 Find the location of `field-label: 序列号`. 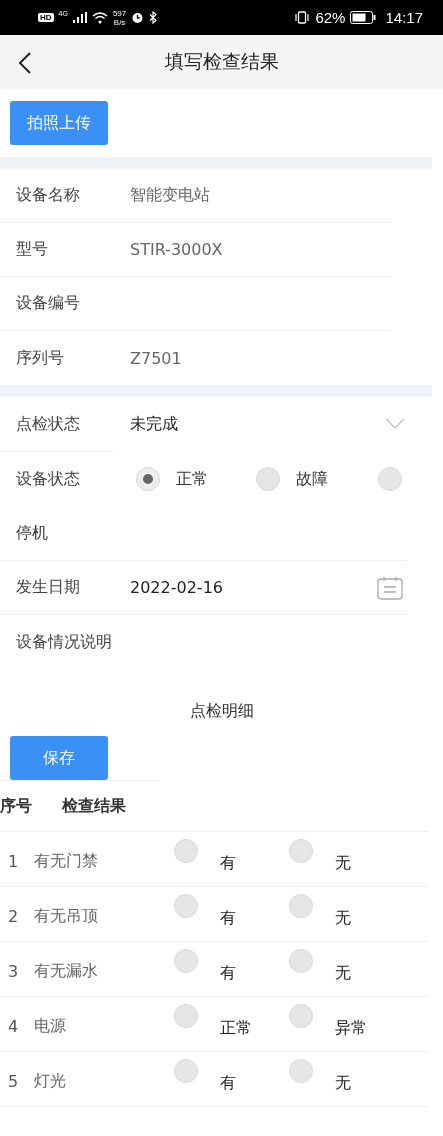

field-label: 序列号 is located at coordinates (40, 358).